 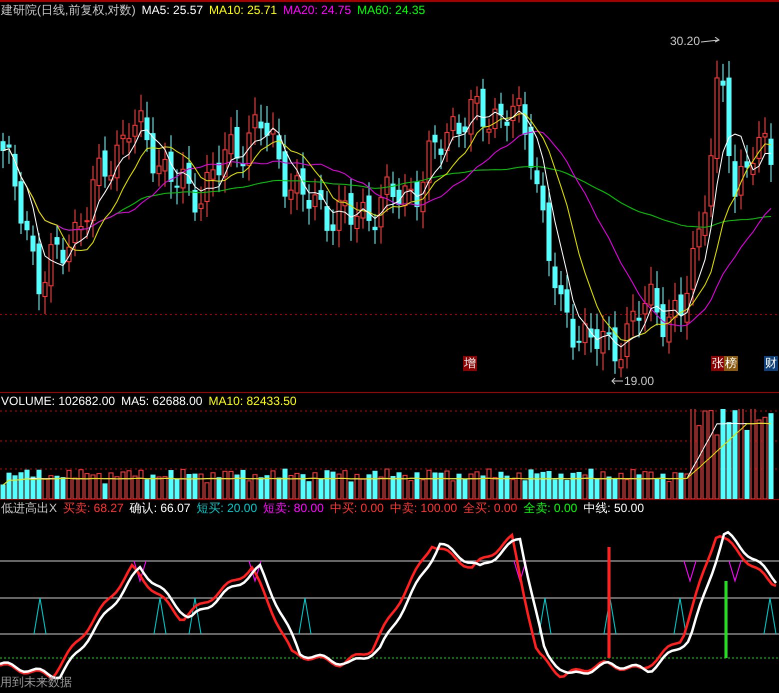 What do you see at coordinates (718, 363) in the screenshot?
I see `event-badge: 张` at bounding box center [718, 363].